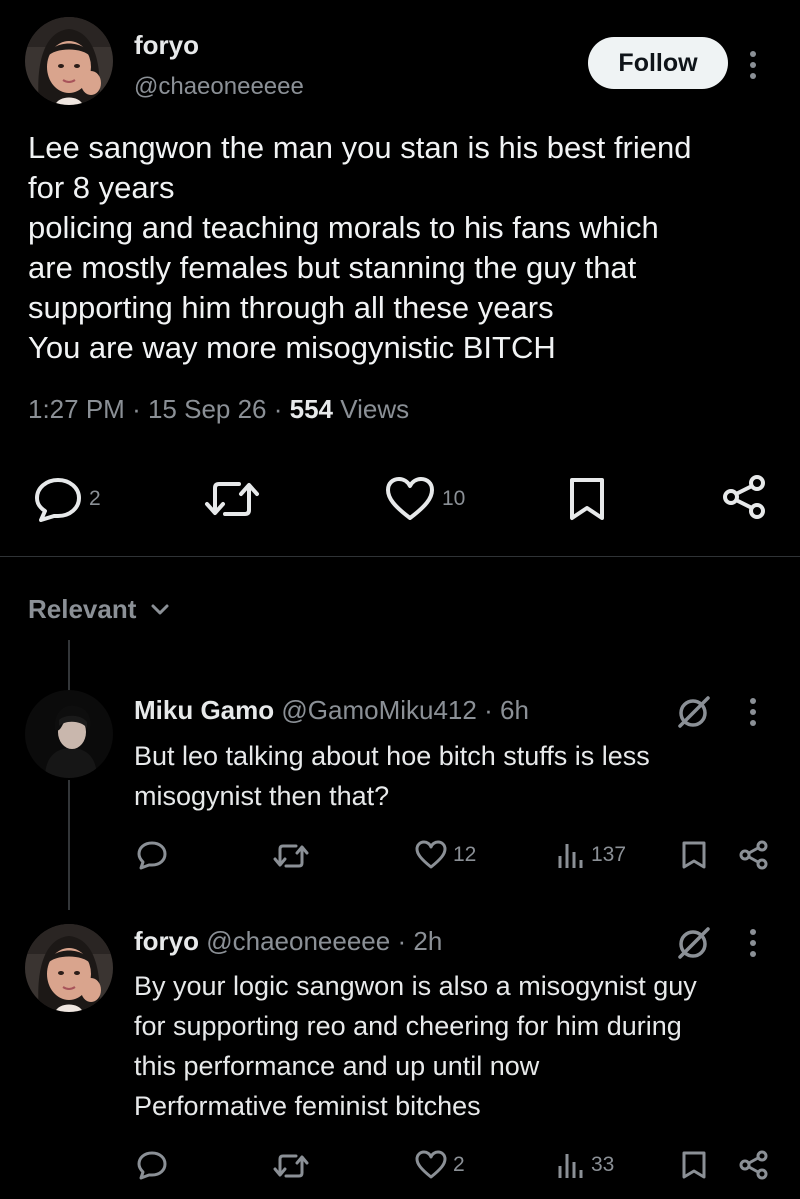  I want to click on post-meta: 1:27 PM · 15 Sep 26 · 554 Views, so click(218, 409).